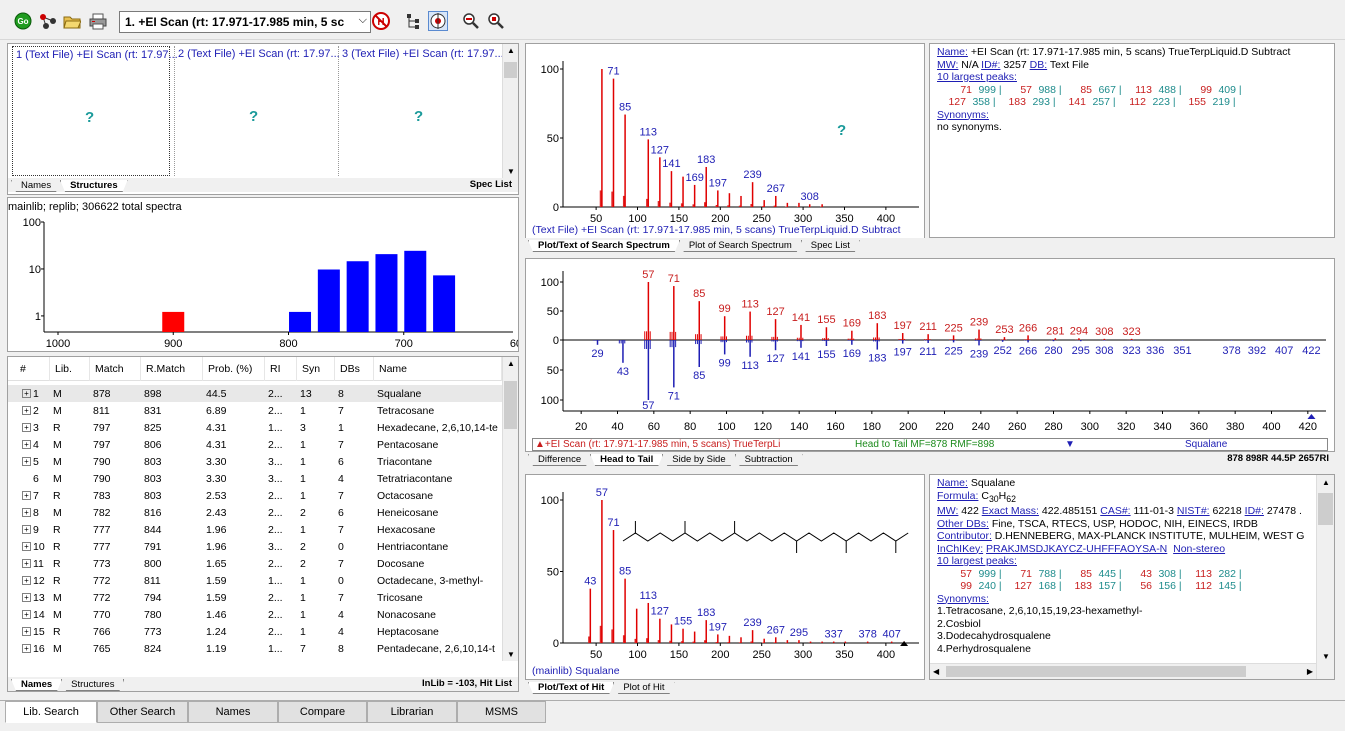 The image size is (1345, 731). What do you see at coordinates (1199, 549) in the screenshot?
I see `non-stereo-link: Non-stereo` at bounding box center [1199, 549].